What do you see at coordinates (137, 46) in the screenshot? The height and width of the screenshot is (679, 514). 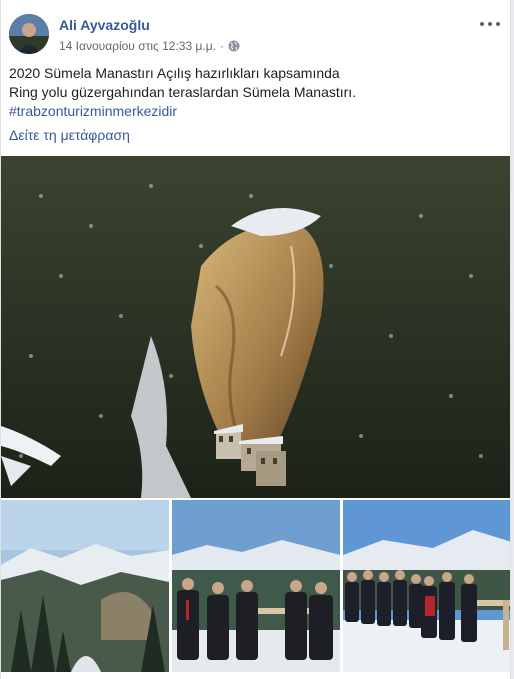 I see `post-timestamp: 14 Ιανουαρίου στις 12:33 μ.μ.` at bounding box center [137, 46].